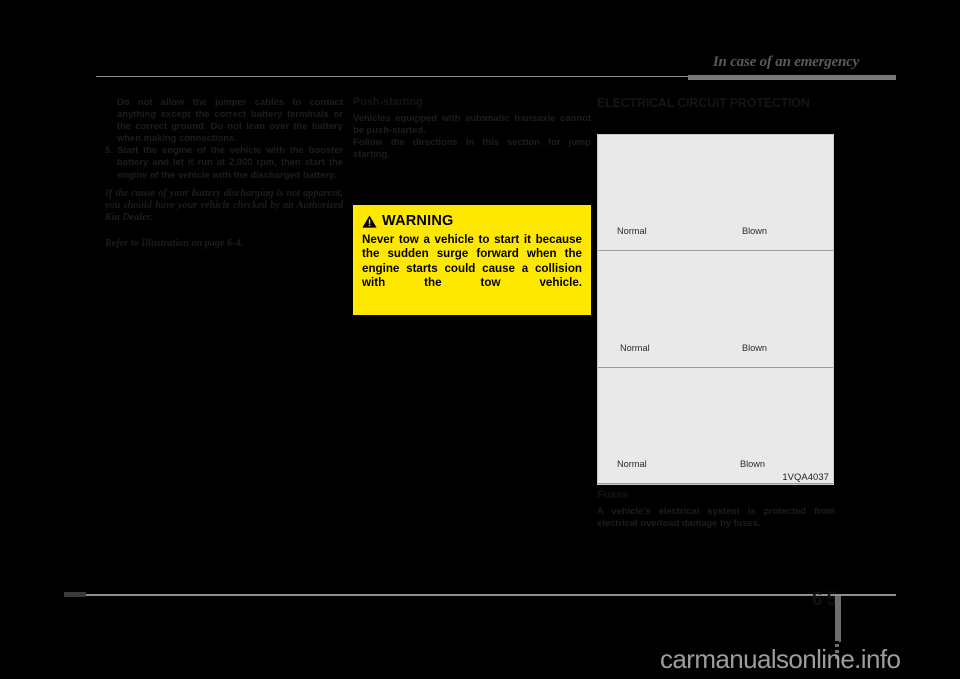  What do you see at coordinates (792, 77) in the screenshot?
I see `header-accent-bar` at bounding box center [792, 77].